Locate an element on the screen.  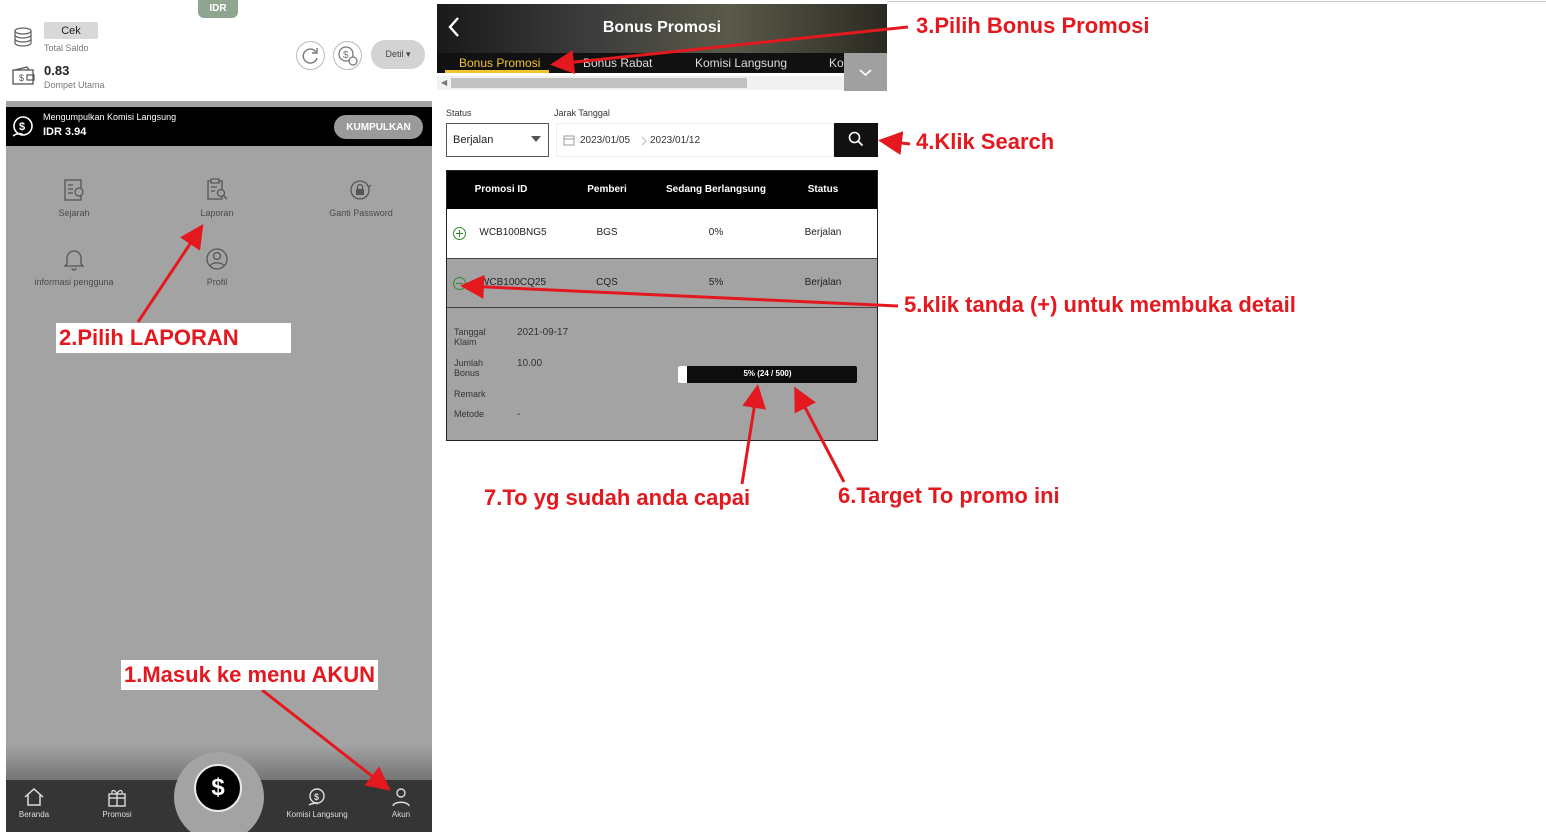
bonus-header: Bonus Promosi is located at coordinates (662, 28).